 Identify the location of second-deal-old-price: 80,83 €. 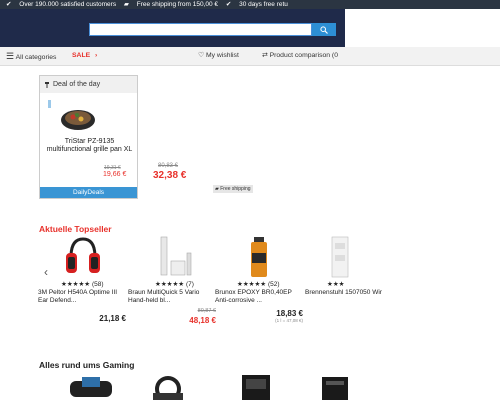
(168, 166).